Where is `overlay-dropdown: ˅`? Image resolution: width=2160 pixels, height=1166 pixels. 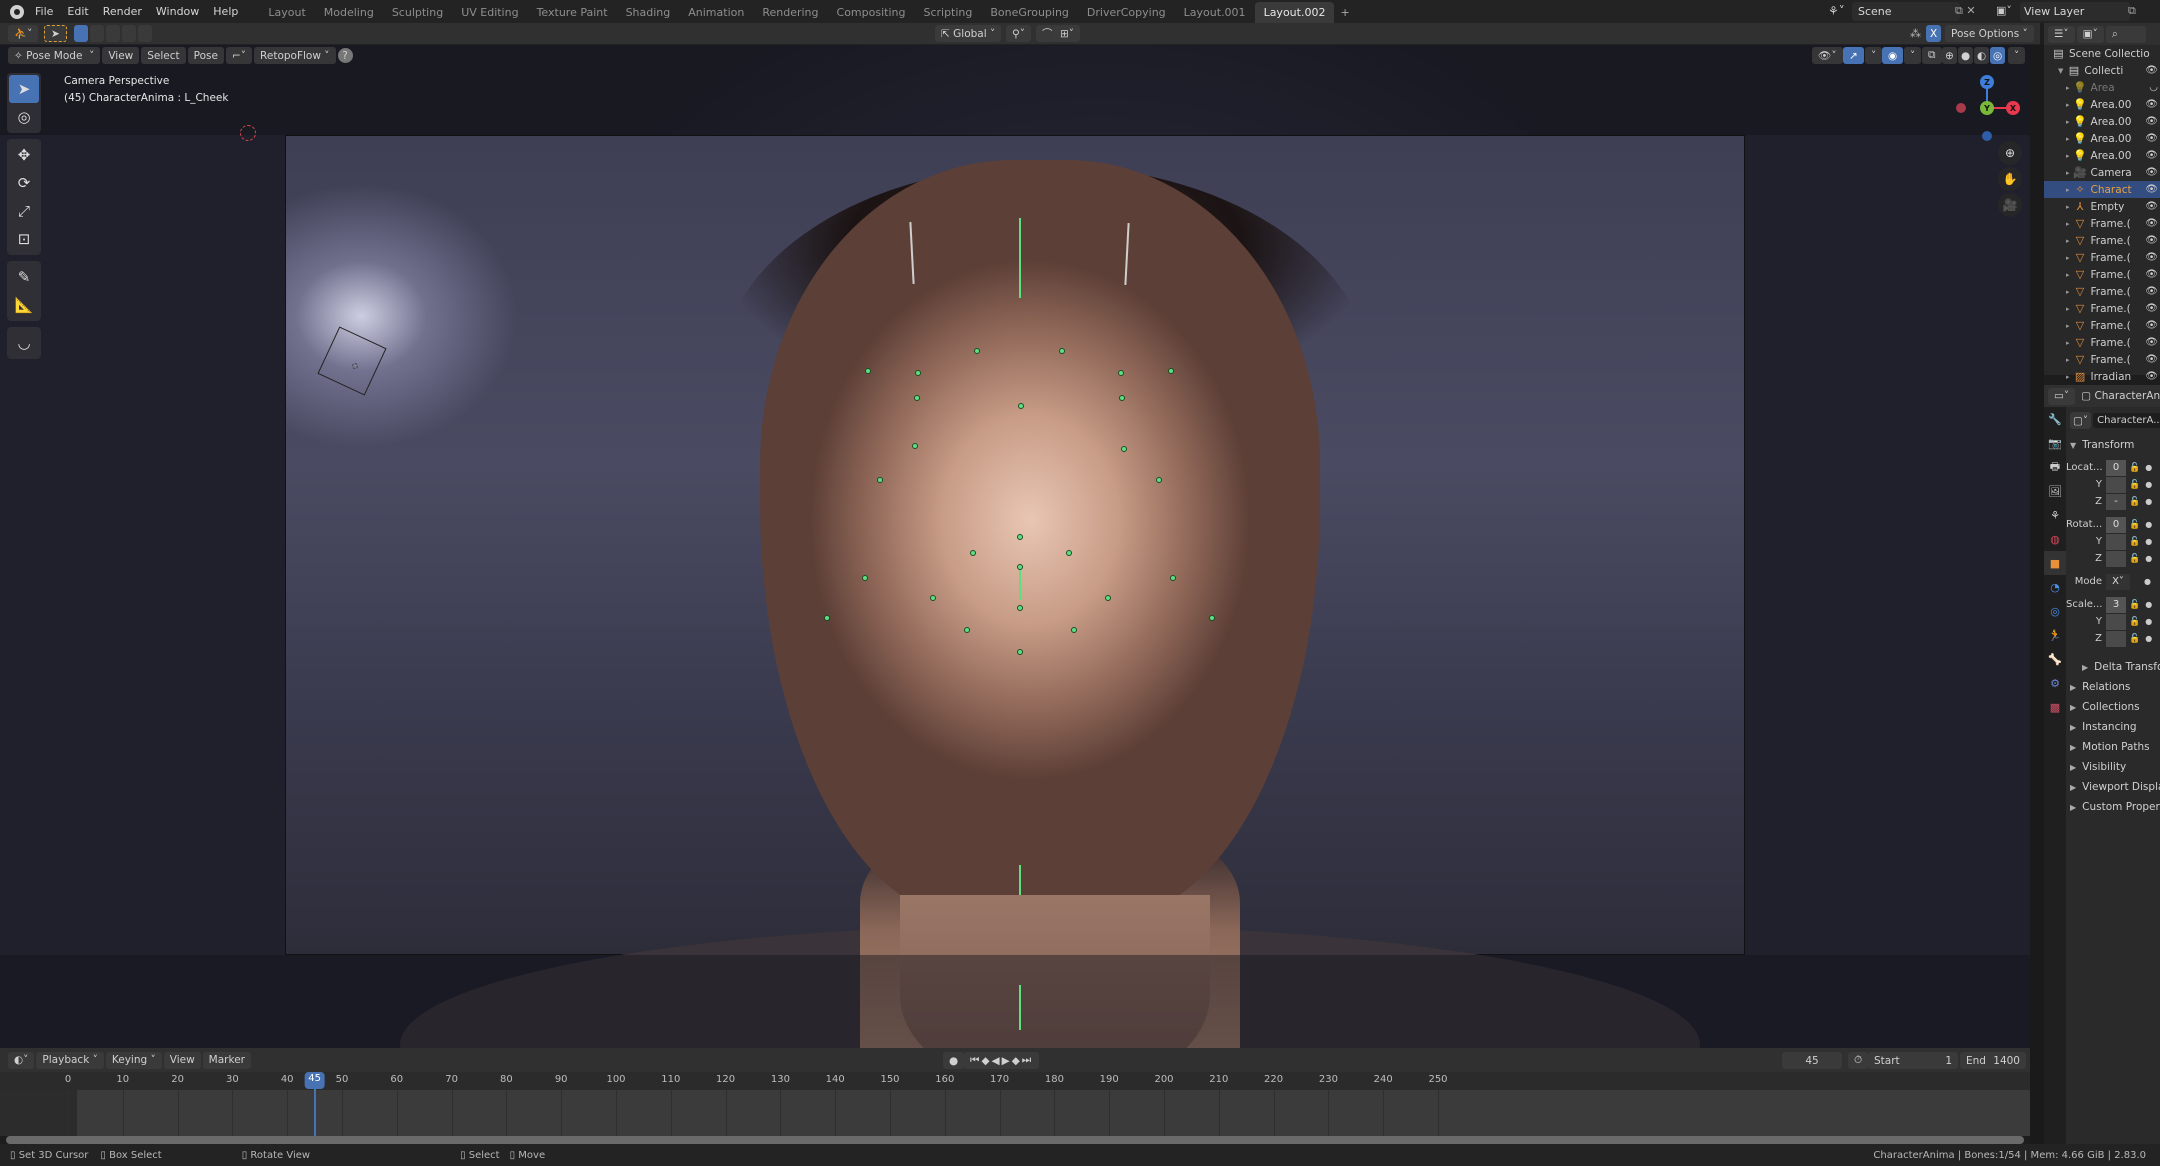 overlay-dropdown: ˅ is located at coordinates (1913, 55).